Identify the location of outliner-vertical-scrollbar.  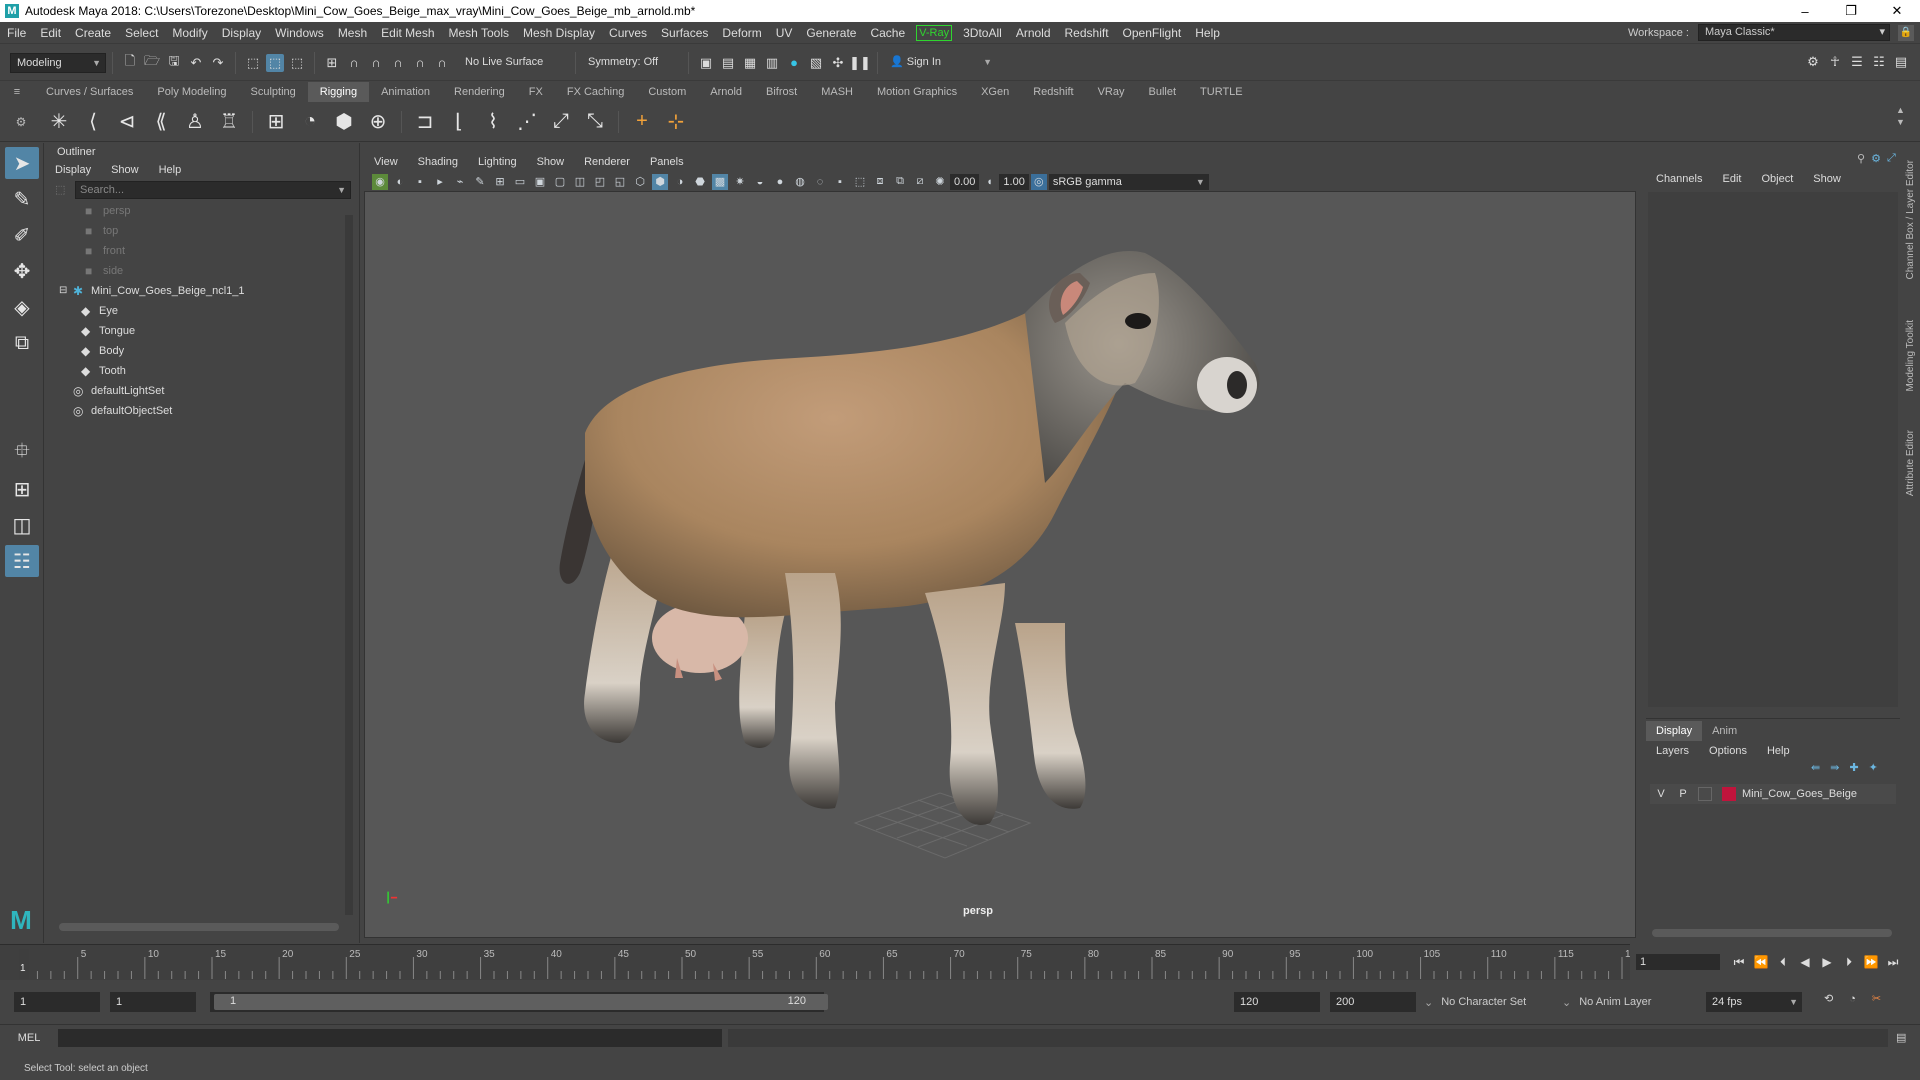
(349, 565).